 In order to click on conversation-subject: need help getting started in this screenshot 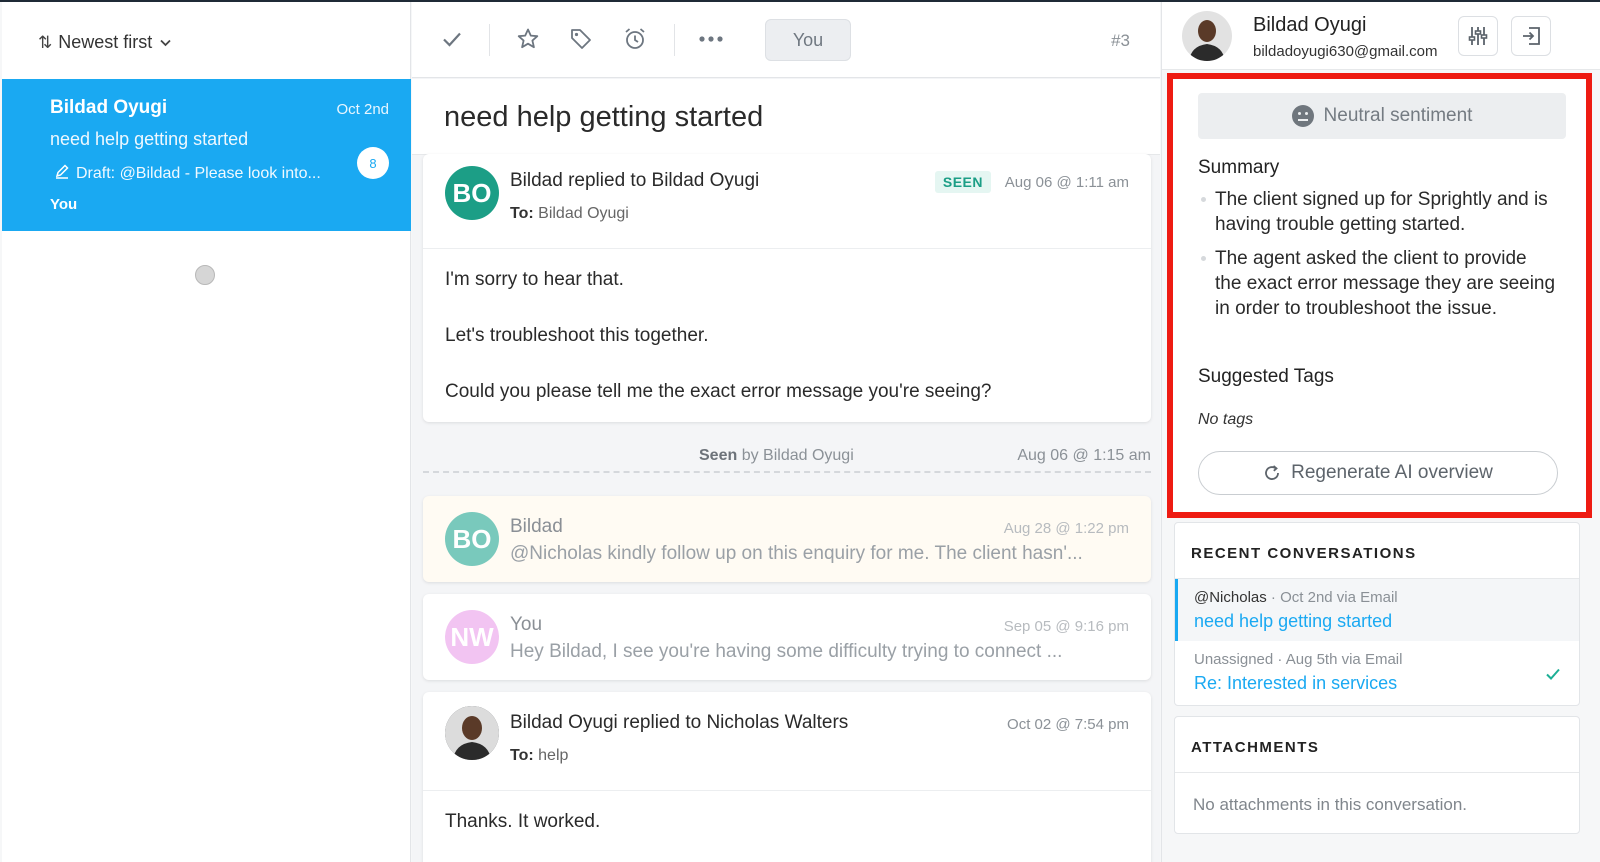, I will do `click(149, 139)`.